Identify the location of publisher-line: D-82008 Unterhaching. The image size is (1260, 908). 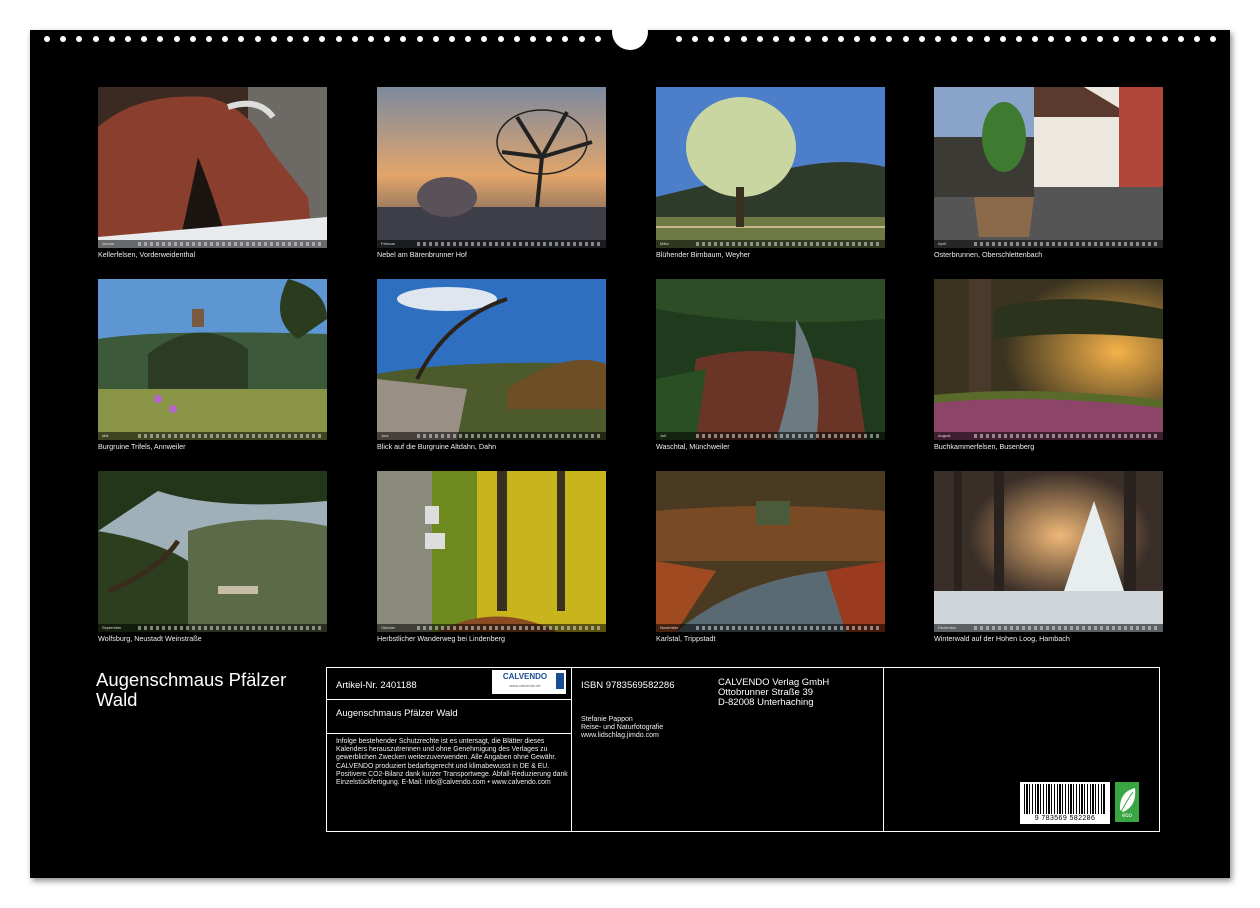
(766, 702).